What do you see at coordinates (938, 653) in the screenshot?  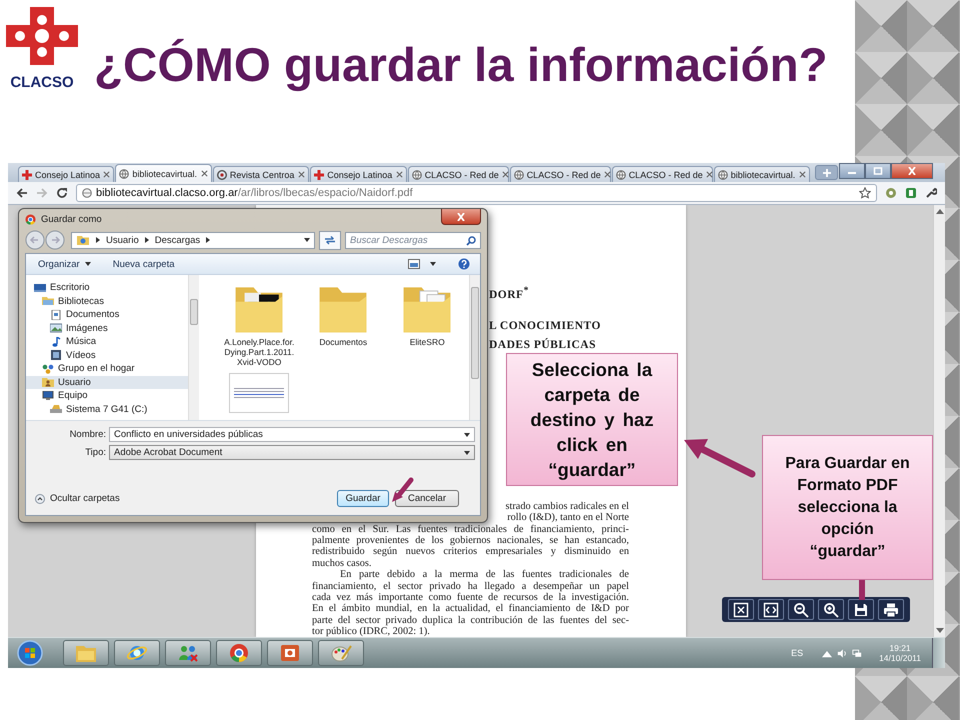 I see `show-desktop-button` at bounding box center [938, 653].